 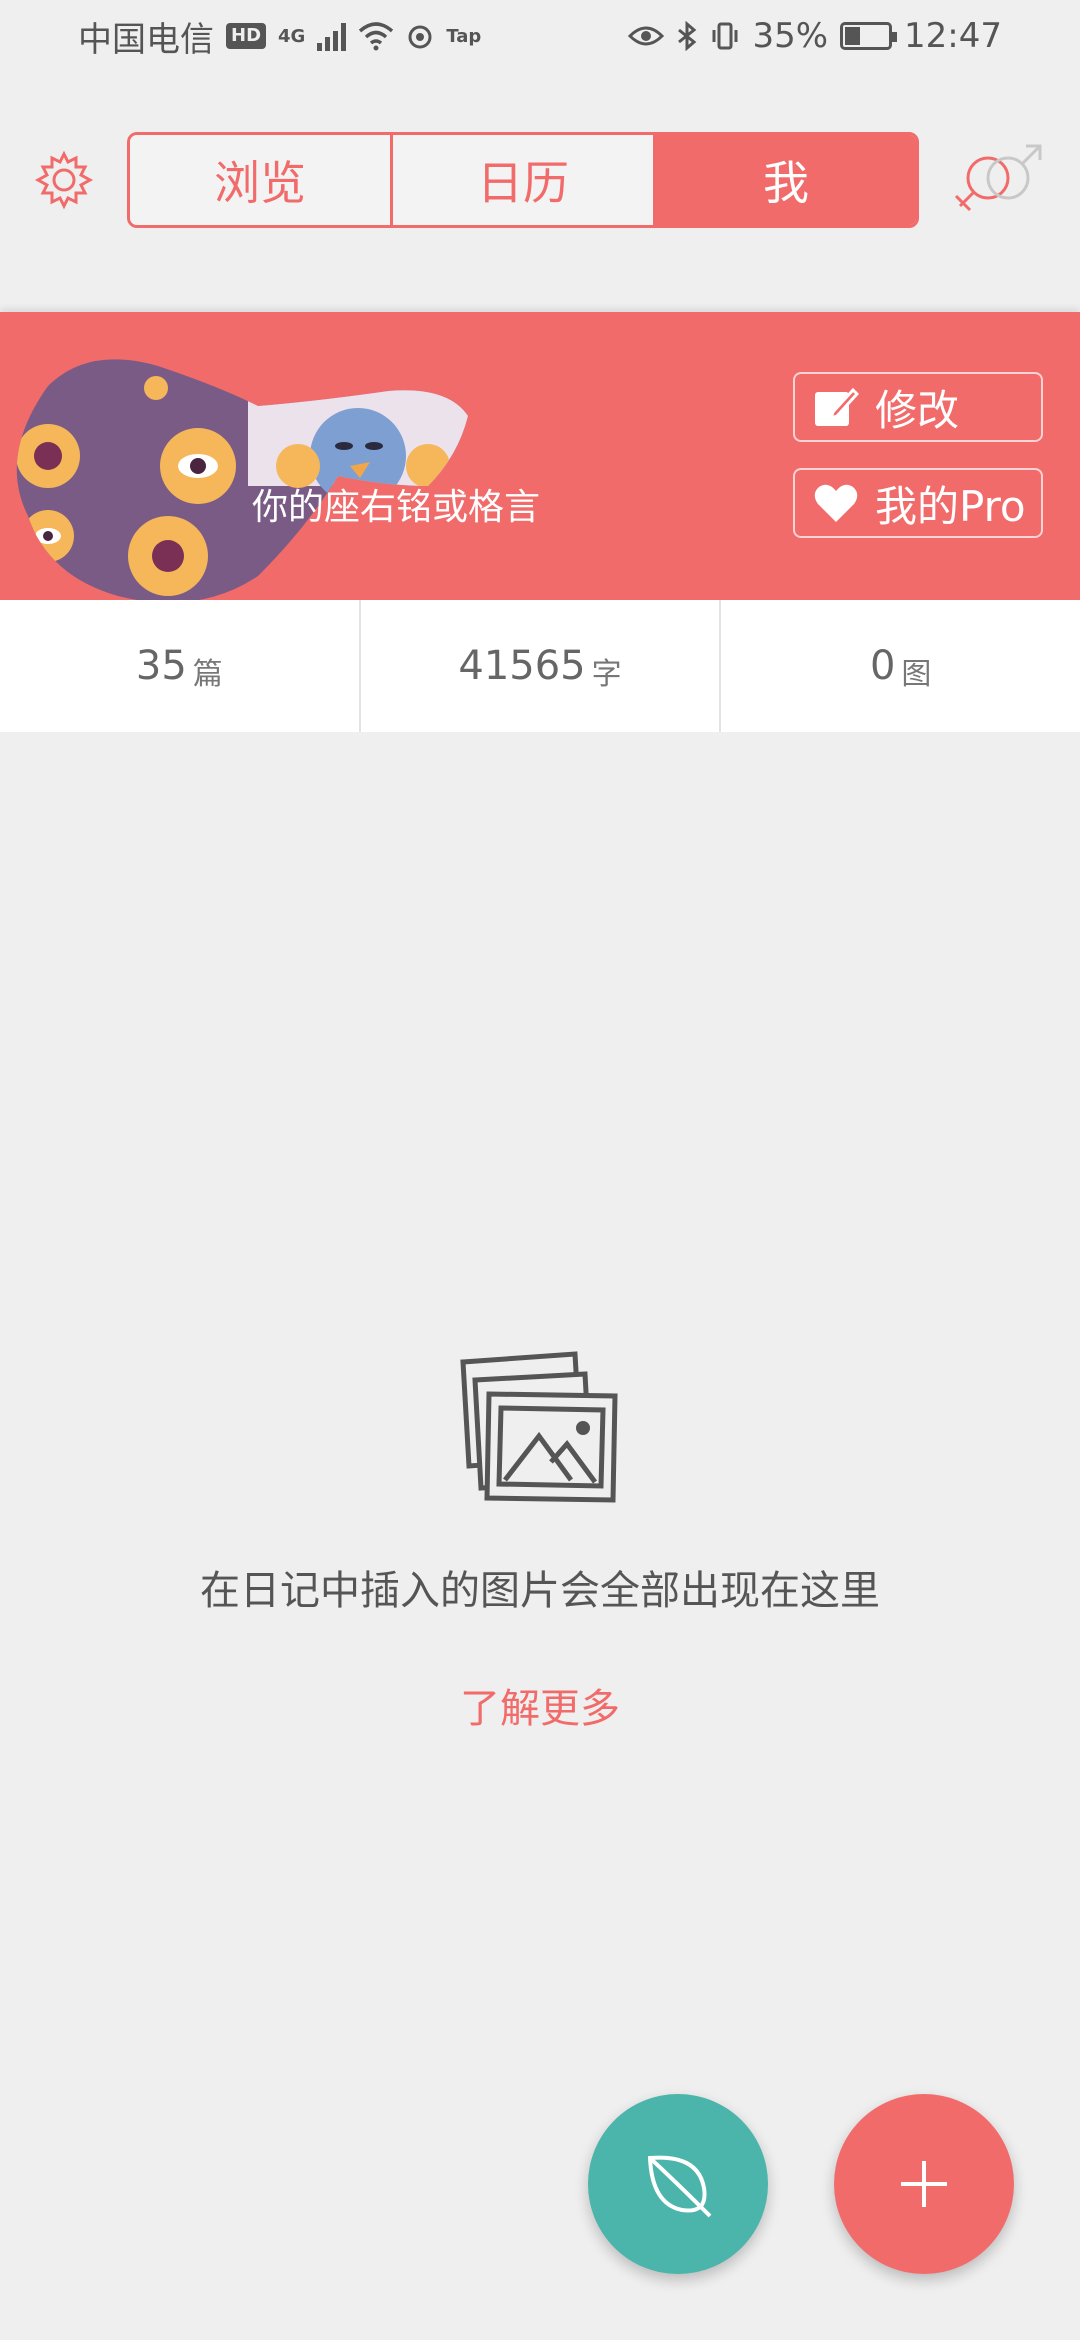 What do you see at coordinates (161, 666) in the screenshot?
I see `stat-entries-value: 35` at bounding box center [161, 666].